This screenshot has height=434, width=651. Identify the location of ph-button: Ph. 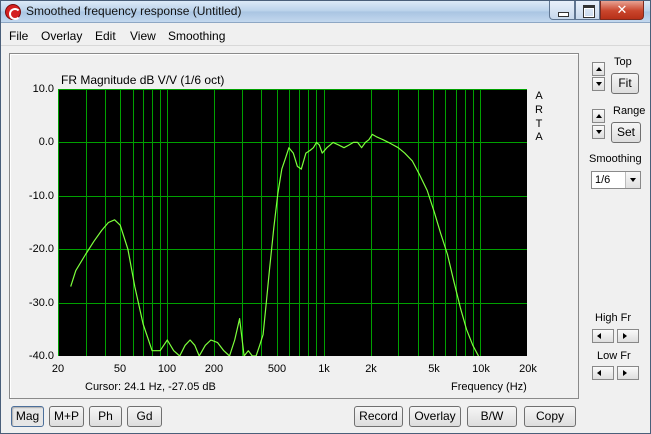
(105, 416).